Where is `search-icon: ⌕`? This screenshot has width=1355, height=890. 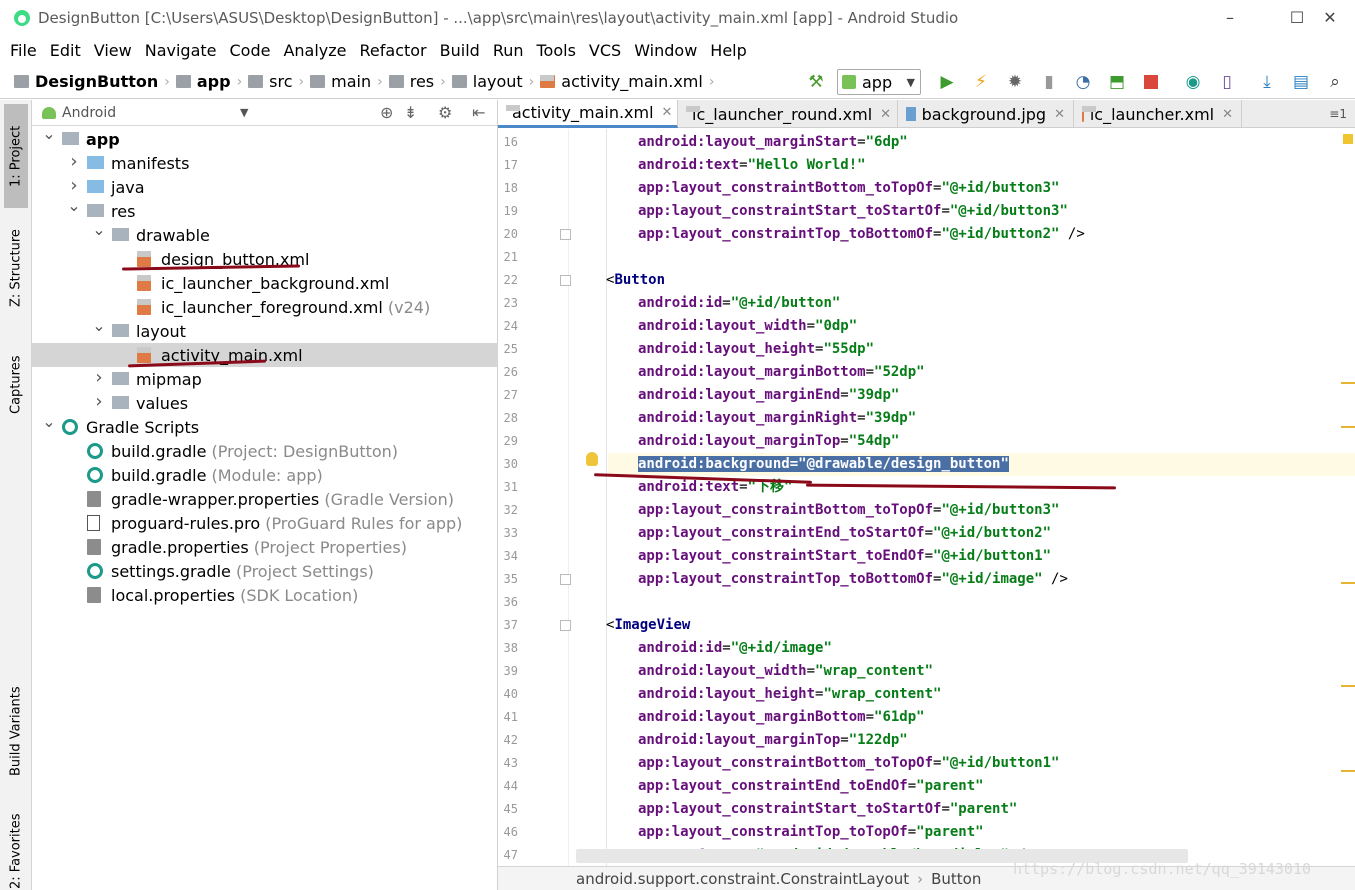 search-icon: ⌕ is located at coordinates (1335, 82).